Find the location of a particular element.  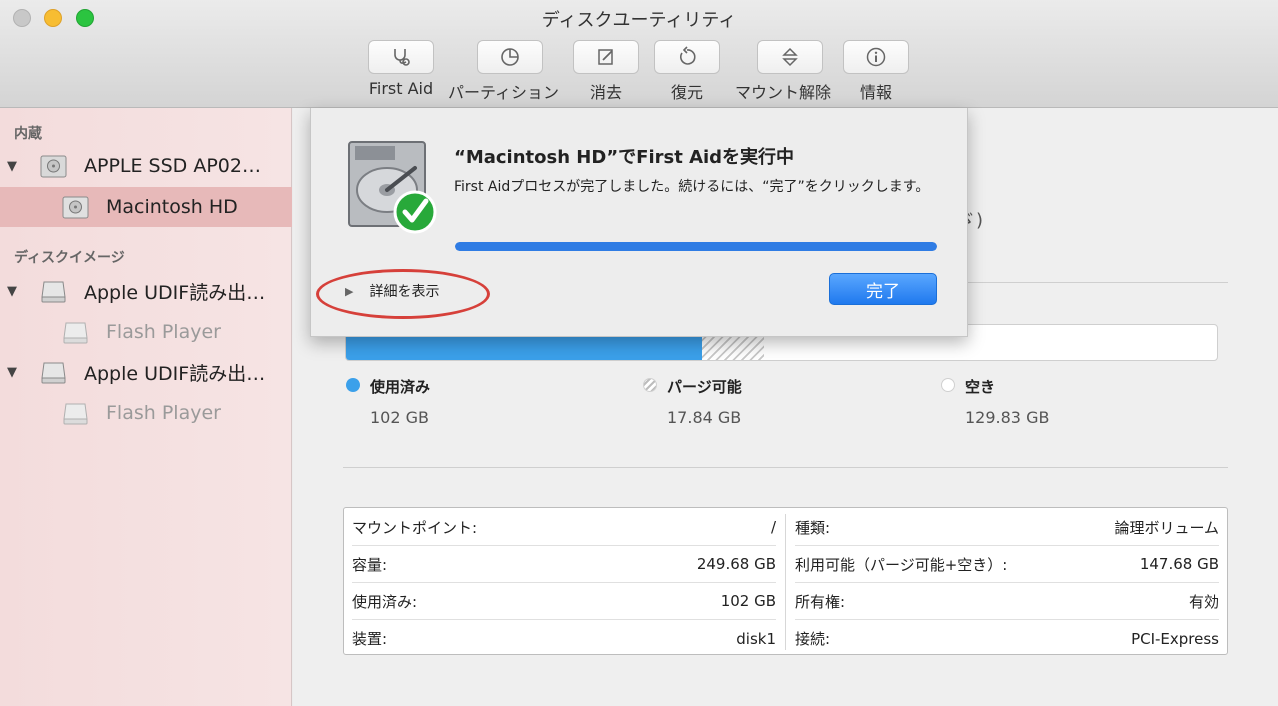

sidebar-item-flash-player-2: Flash Player is located at coordinates (146, 413).